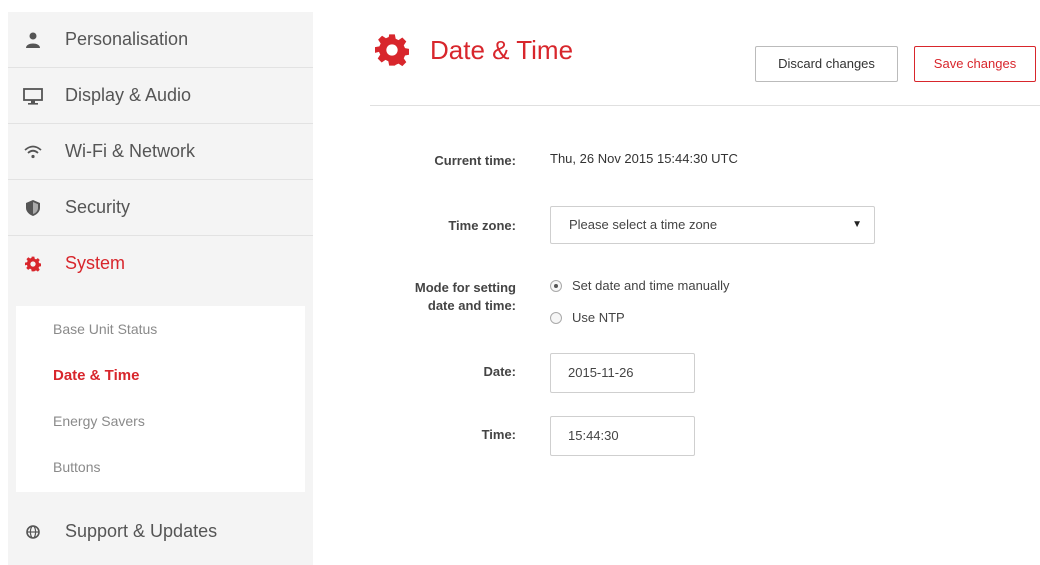 The width and height of the screenshot is (1040, 565). What do you see at coordinates (975, 64) in the screenshot?
I see `save-changes-button: Save changes` at bounding box center [975, 64].